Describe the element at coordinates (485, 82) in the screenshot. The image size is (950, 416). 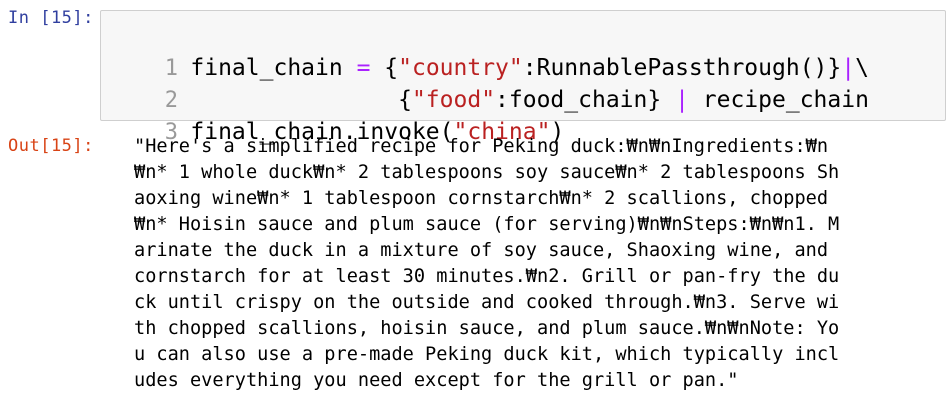
I see `code-line-2: 2 {"food":food_chain} | recipe_chain` at that location.